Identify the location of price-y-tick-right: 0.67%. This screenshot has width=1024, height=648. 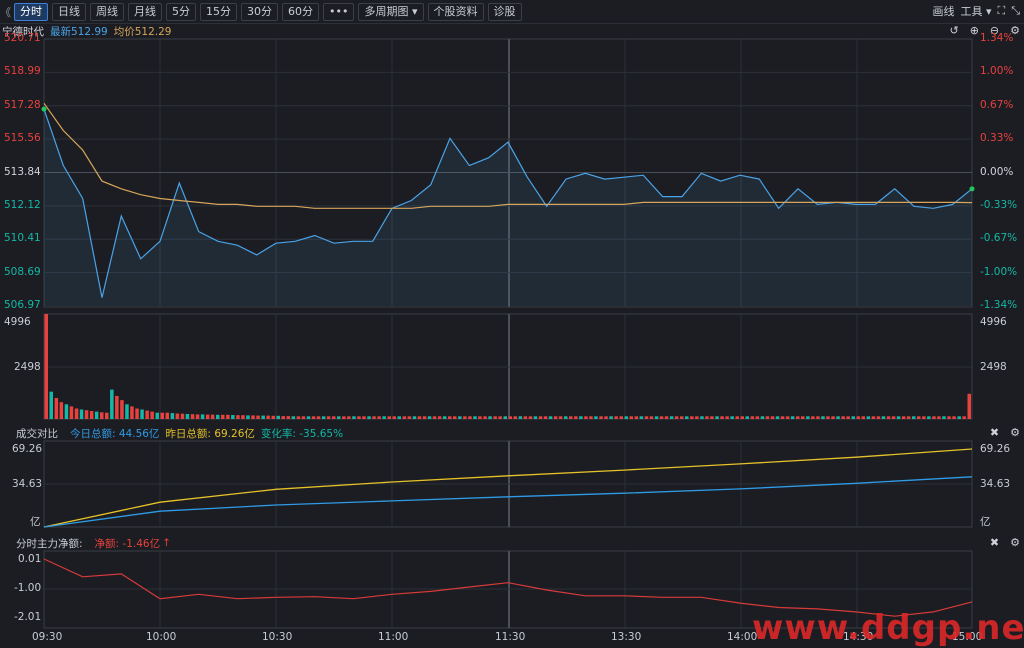
(997, 104).